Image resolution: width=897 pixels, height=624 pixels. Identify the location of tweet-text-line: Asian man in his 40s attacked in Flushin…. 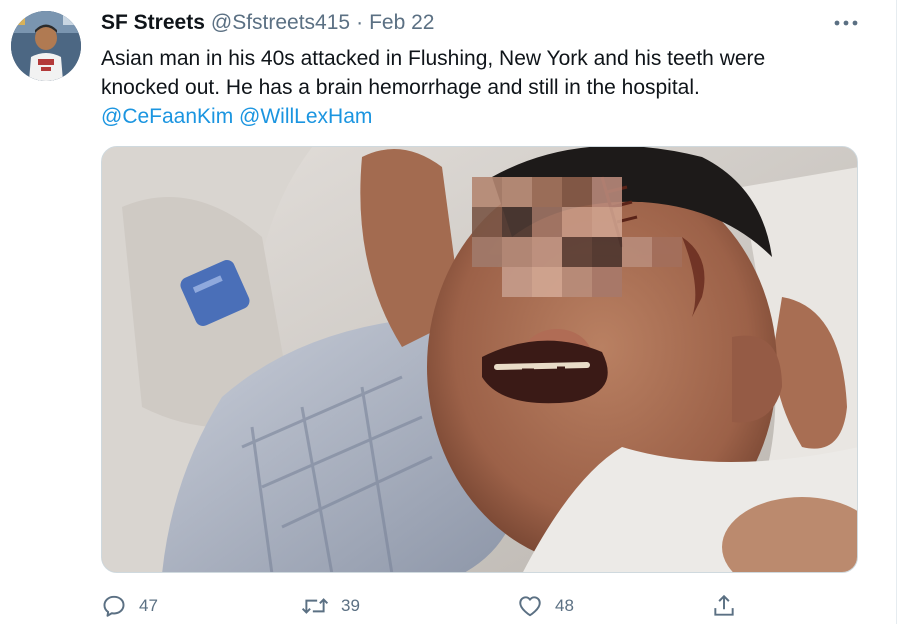
(433, 58).